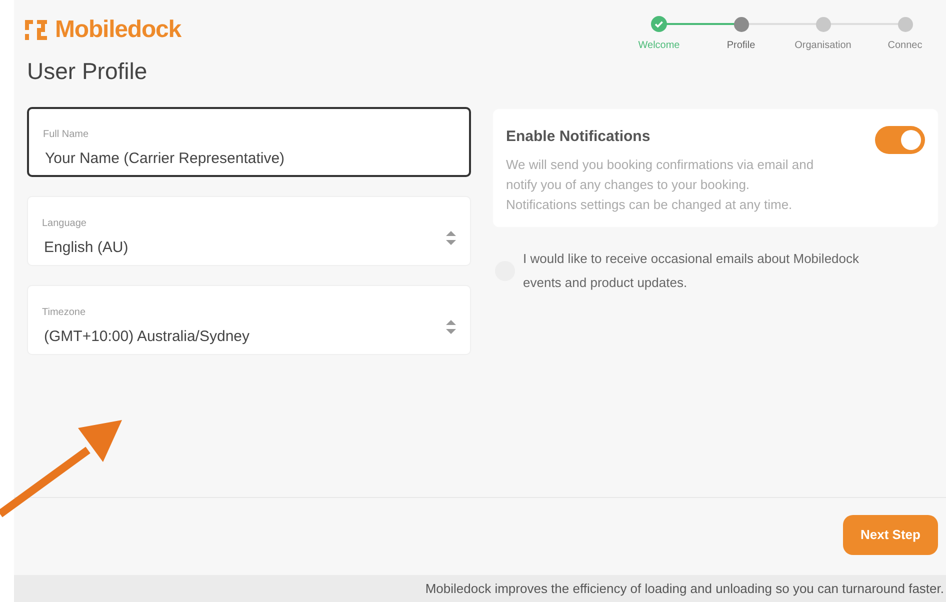 This screenshot has height=602, width=946. What do you see at coordinates (165, 159) in the screenshot?
I see `field-value: Your Name (Carrier Representative)` at bounding box center [165, 159].